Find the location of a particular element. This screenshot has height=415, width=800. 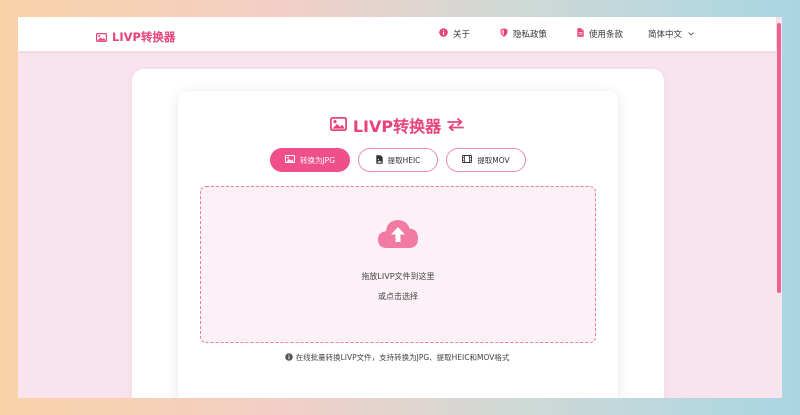

tab-convert-jpg: 转换为JPG is located at coordinates (310, 160).